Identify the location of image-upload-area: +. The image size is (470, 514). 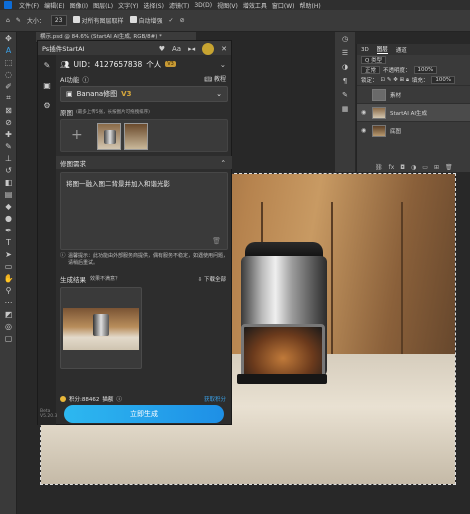
(144, 135).